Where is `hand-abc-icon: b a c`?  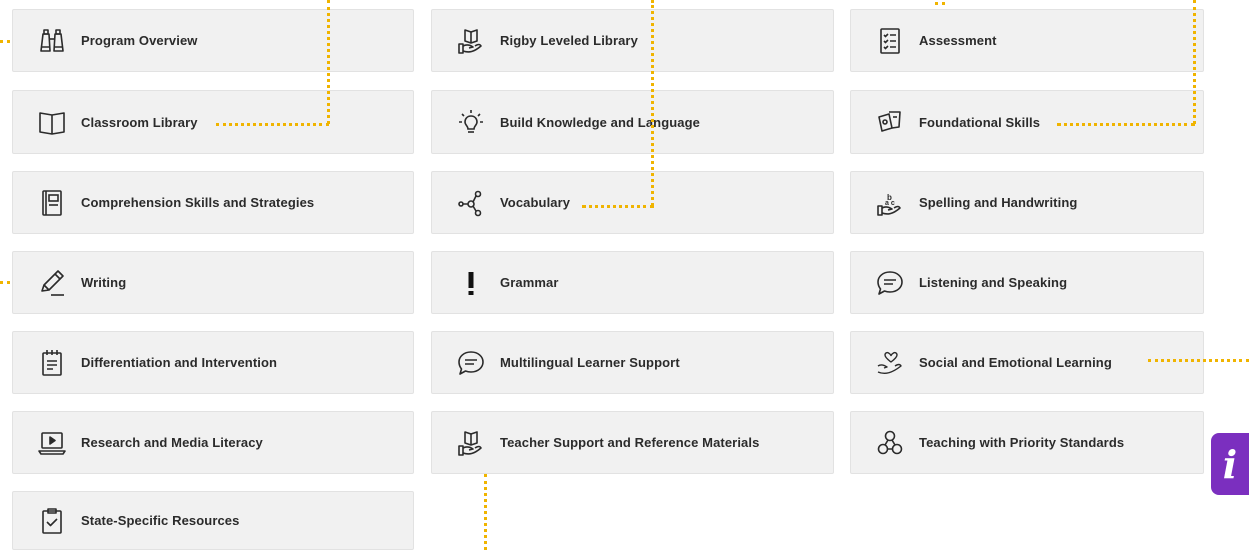 hand-abc-icon: b a c is located at coordinates (890, 203).